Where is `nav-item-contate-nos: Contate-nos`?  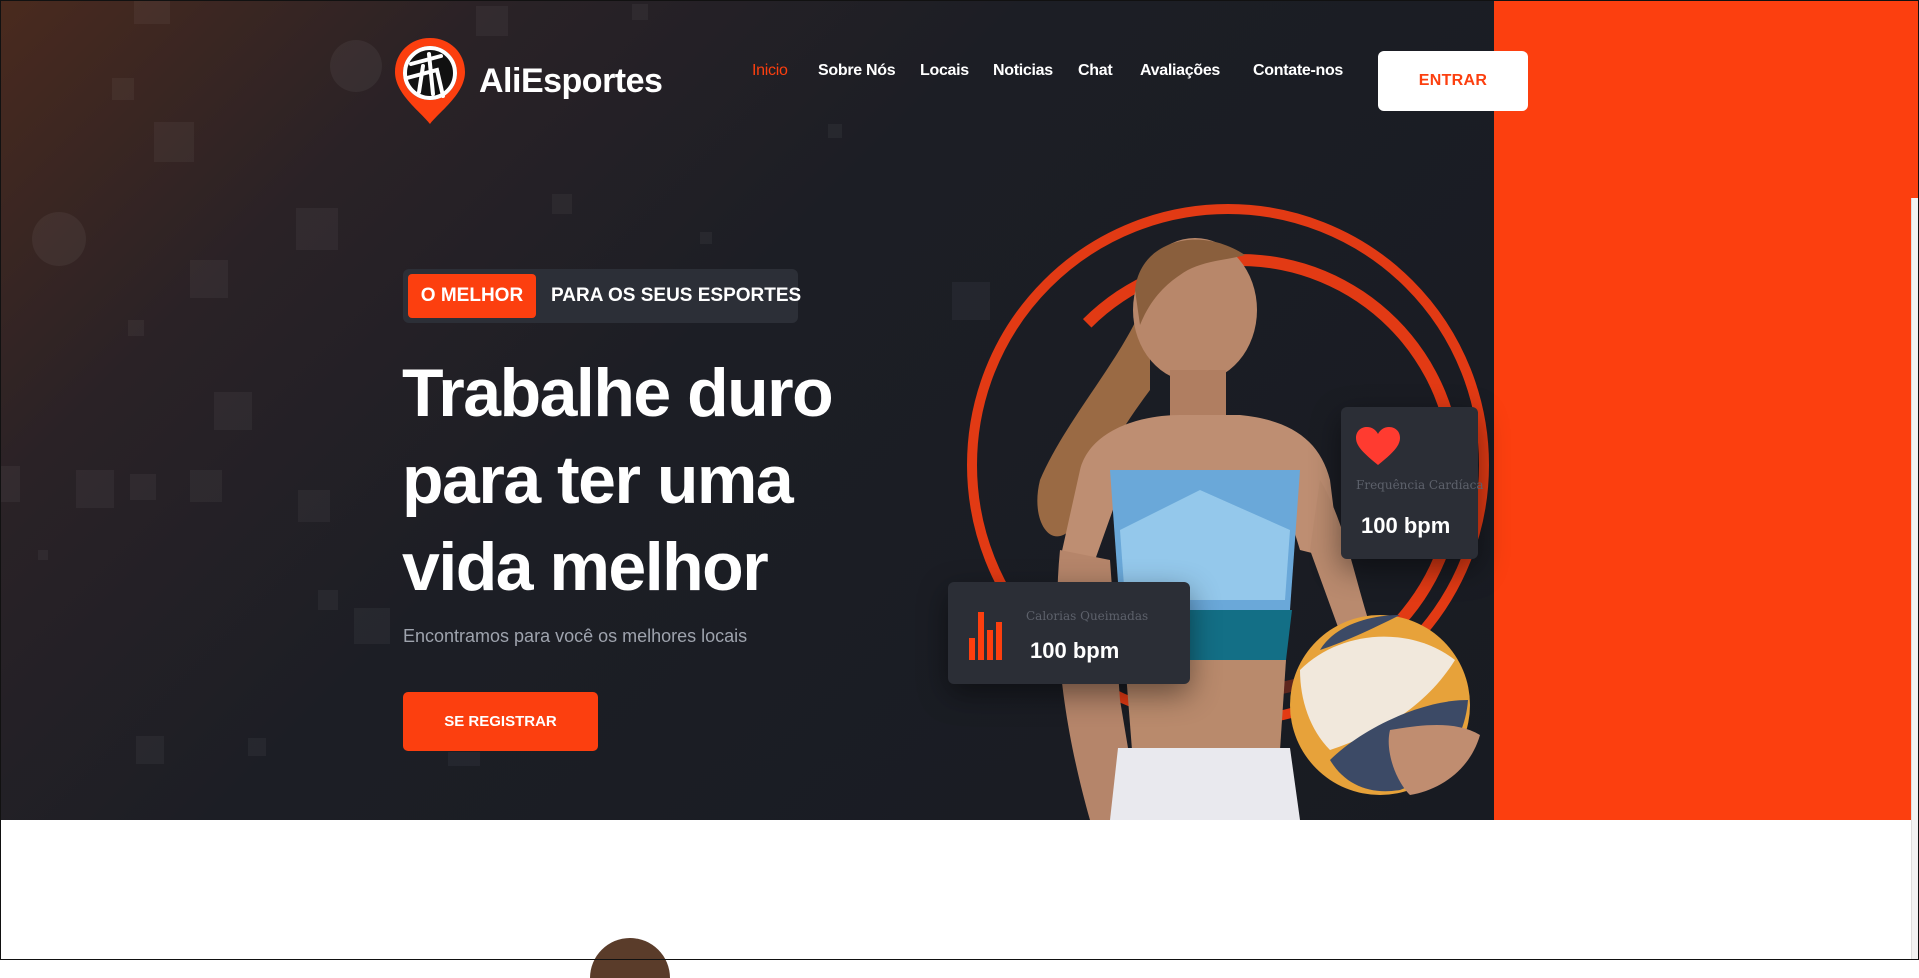
nav-item-contate-nos: Contate-nos is located at coordinates (1298, 71).